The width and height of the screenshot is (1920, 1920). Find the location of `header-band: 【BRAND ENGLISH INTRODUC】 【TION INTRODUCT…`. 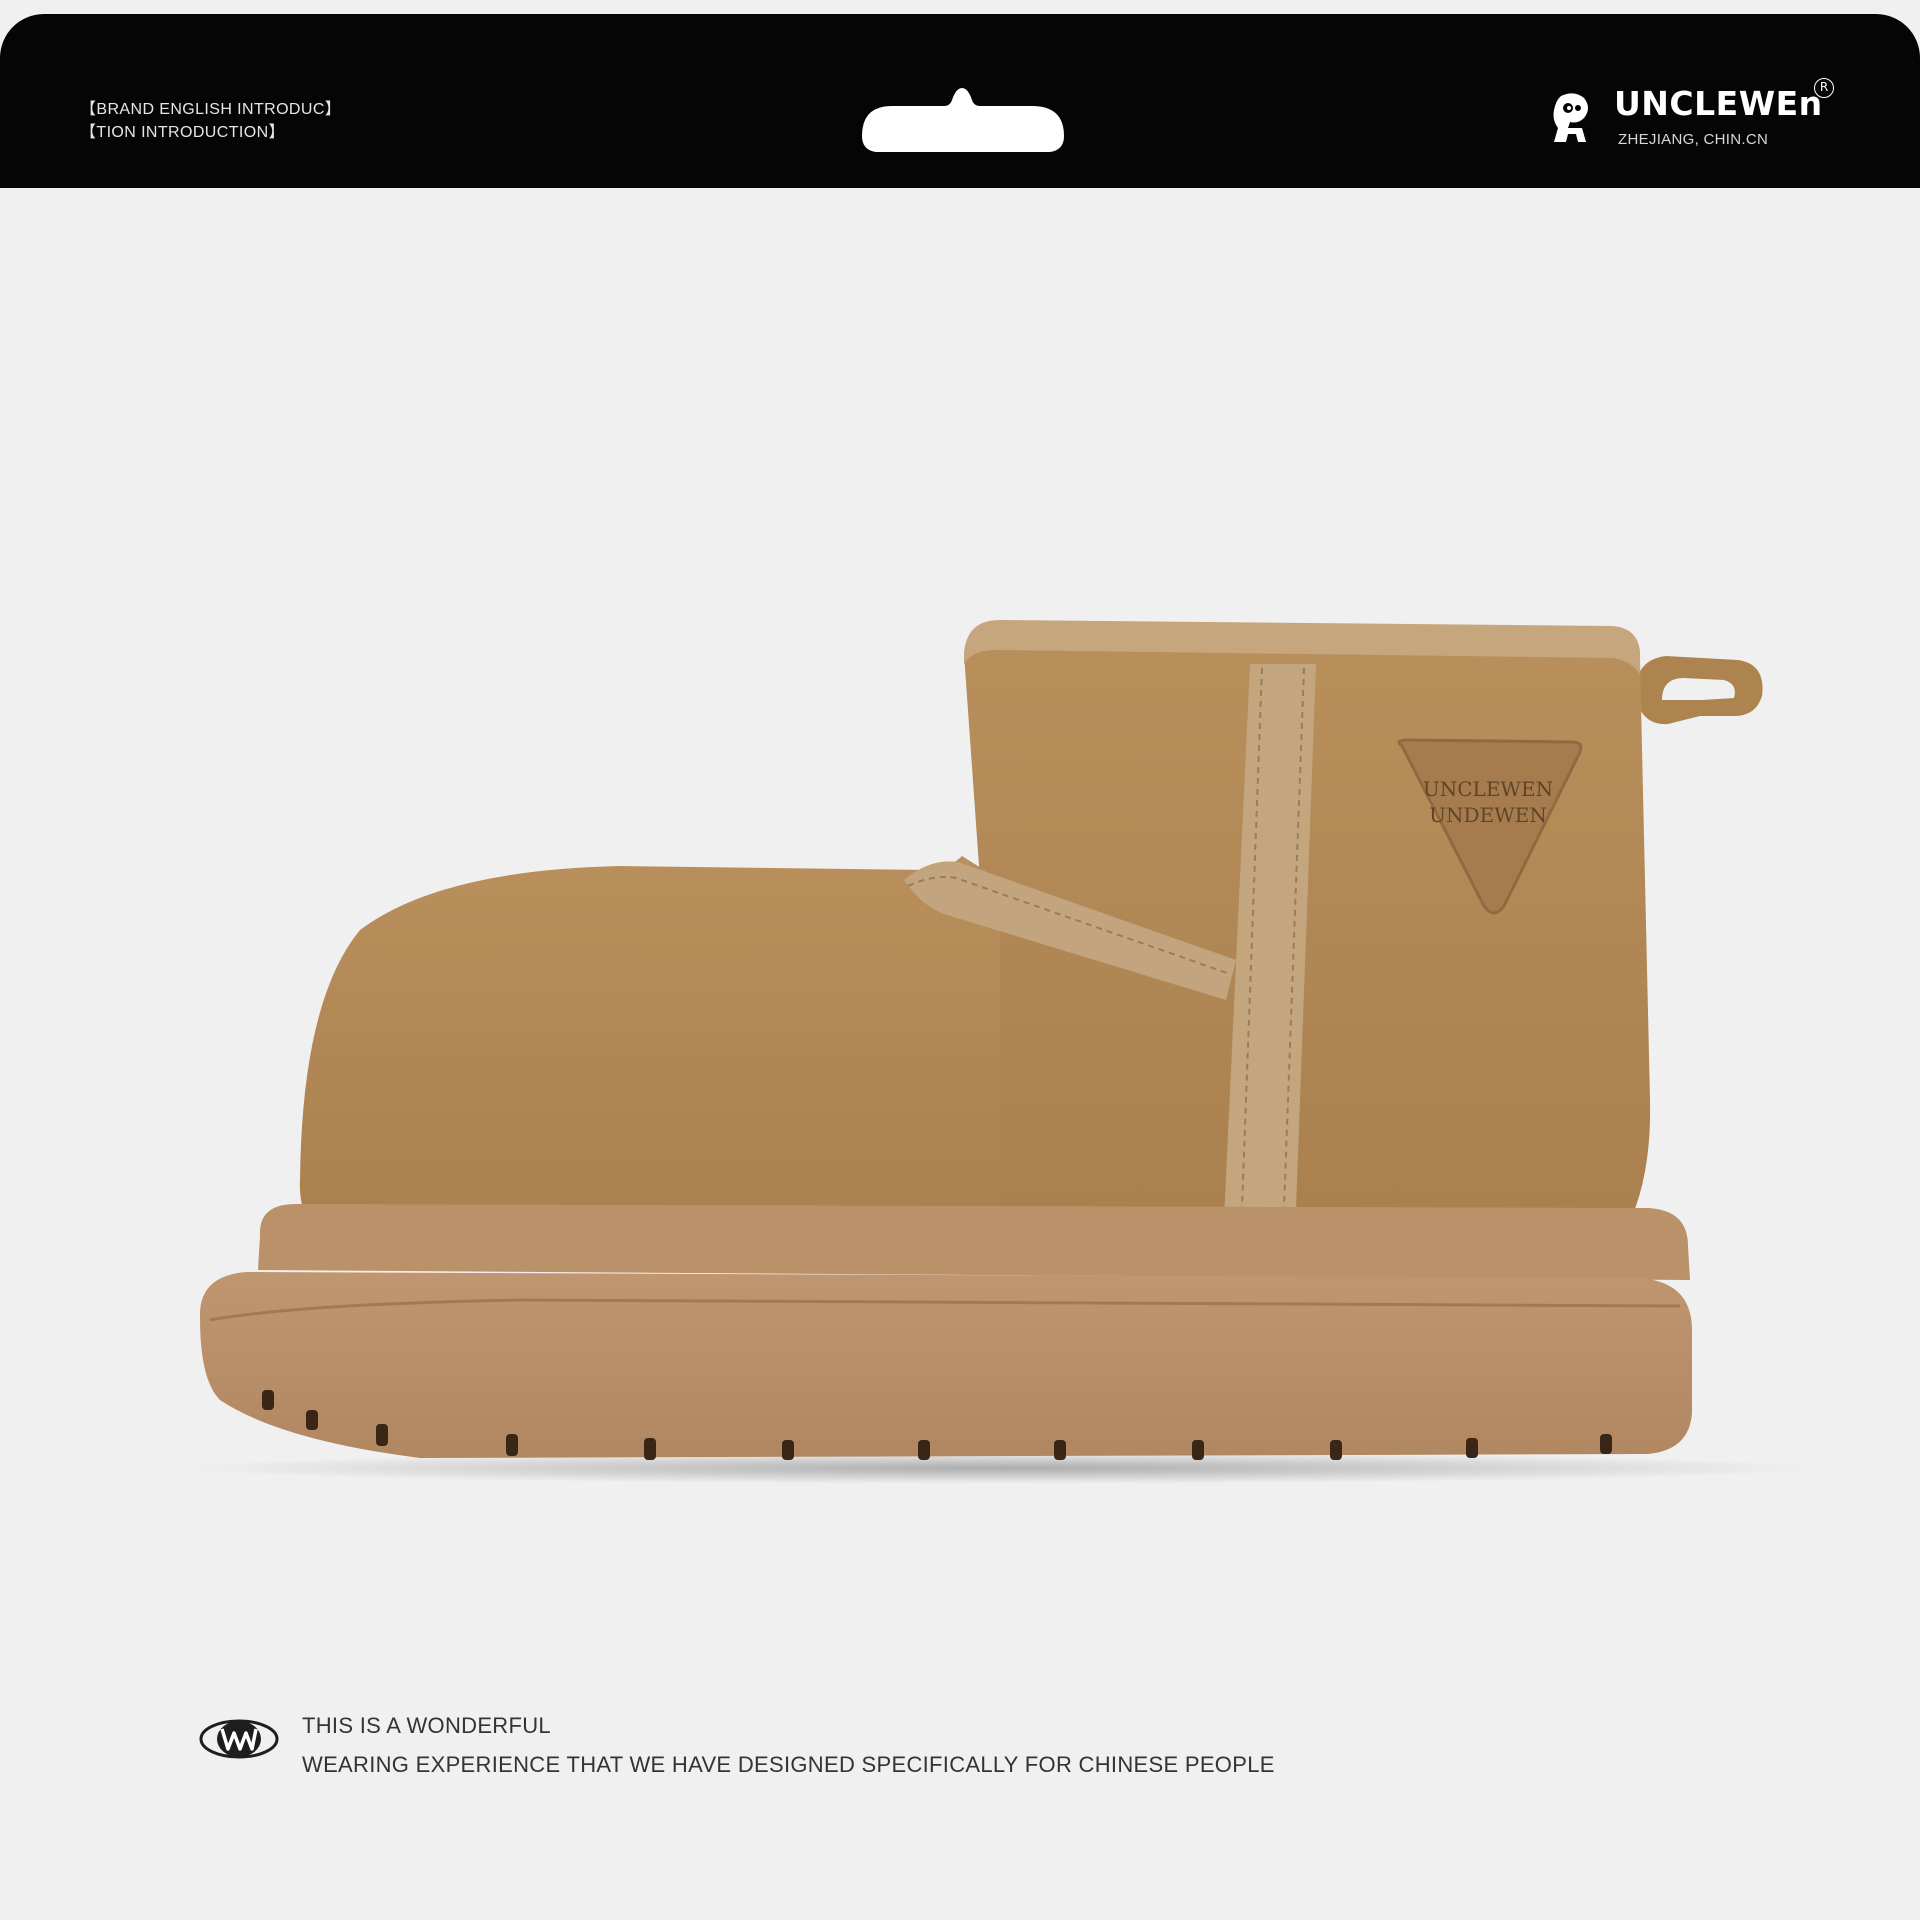

header-band: 【BRAND ENGLISH INTRODUC】 【TION INTRODUCT… is located at coordinates (960, 101).